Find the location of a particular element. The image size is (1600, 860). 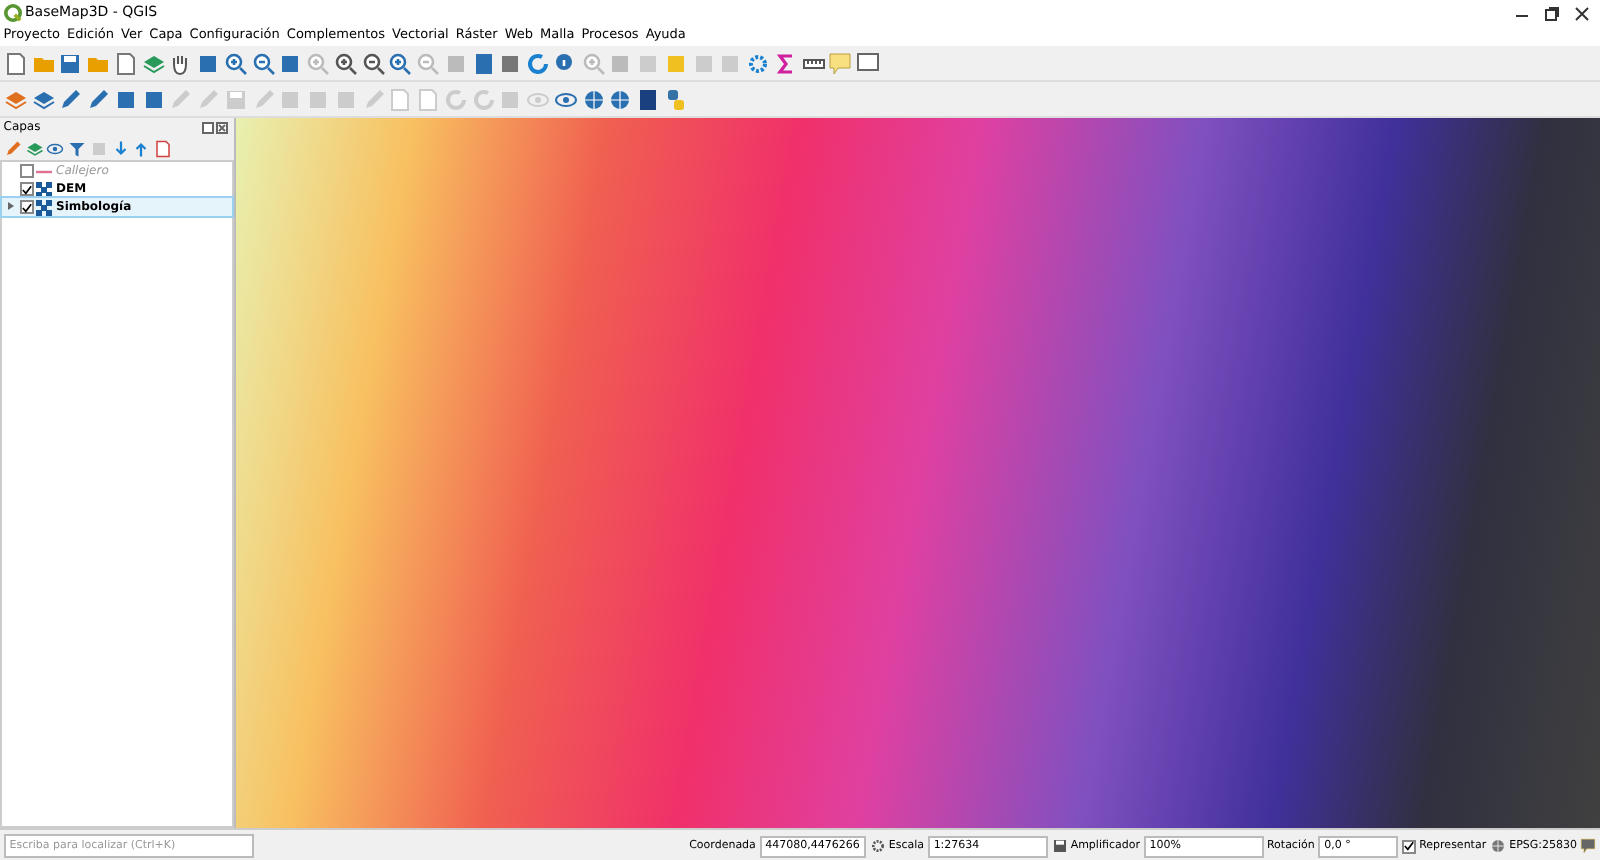

arrow-up-icon is located at coordinates (141, 148).